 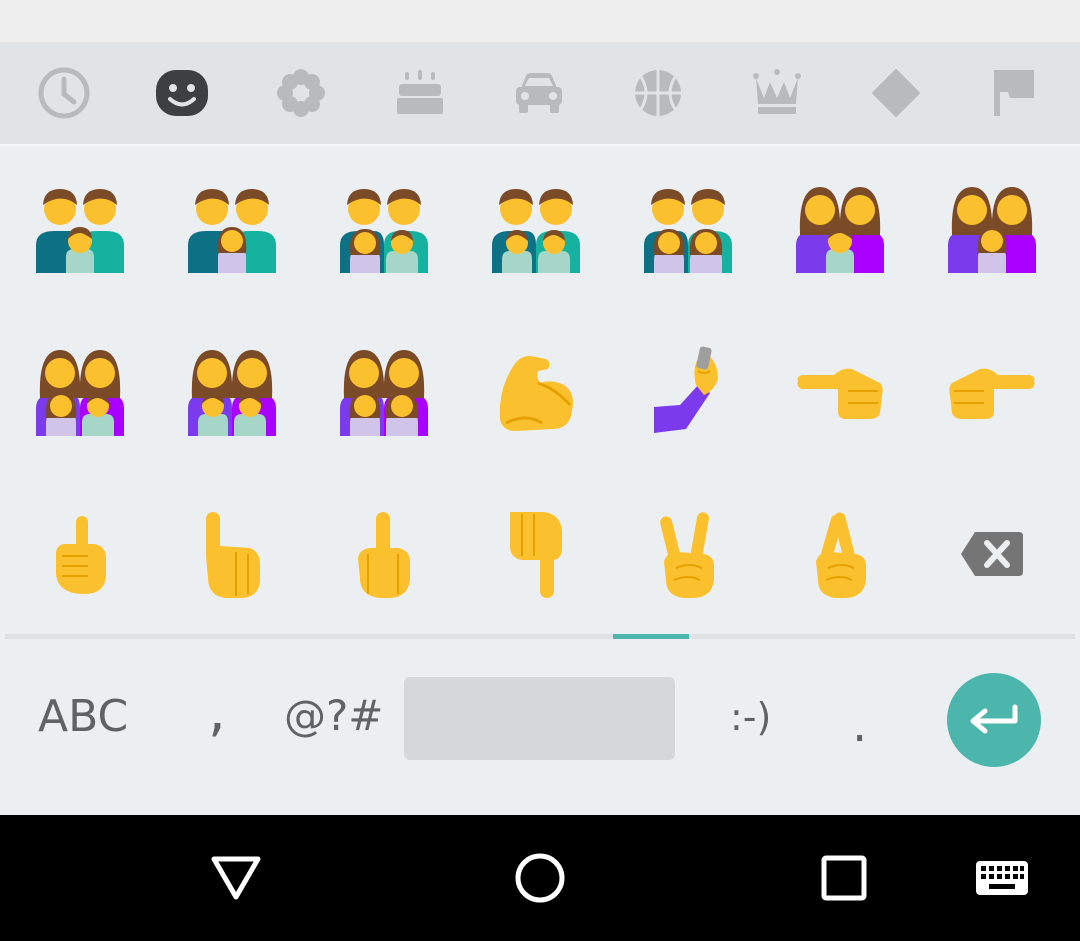 I want to click on period-key: ., so click(x=859, y=725).